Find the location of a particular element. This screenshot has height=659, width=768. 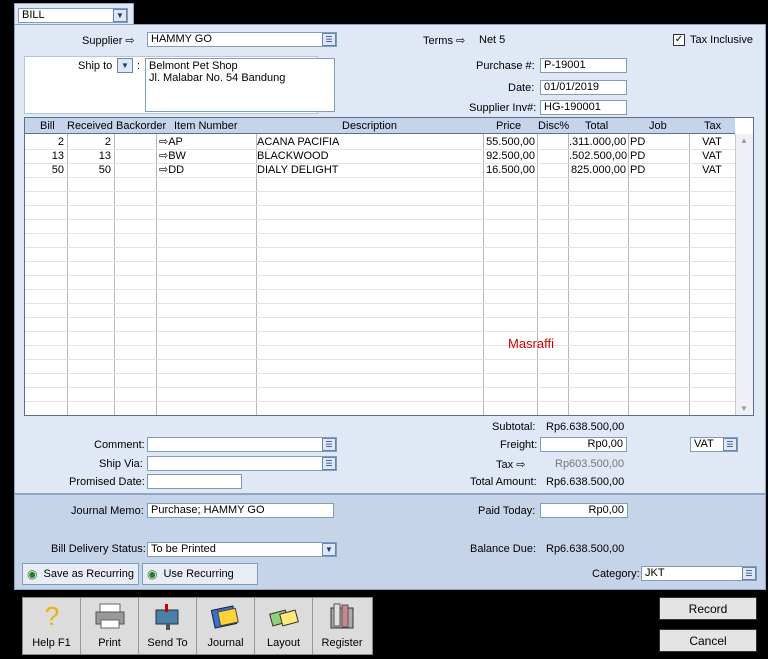

paid-today-field: Rp0,00 is located at coordinates (584, 510).